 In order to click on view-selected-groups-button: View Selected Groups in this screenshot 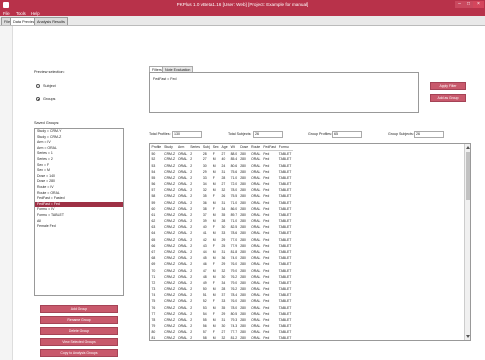, I will do `click(79, 342)`.